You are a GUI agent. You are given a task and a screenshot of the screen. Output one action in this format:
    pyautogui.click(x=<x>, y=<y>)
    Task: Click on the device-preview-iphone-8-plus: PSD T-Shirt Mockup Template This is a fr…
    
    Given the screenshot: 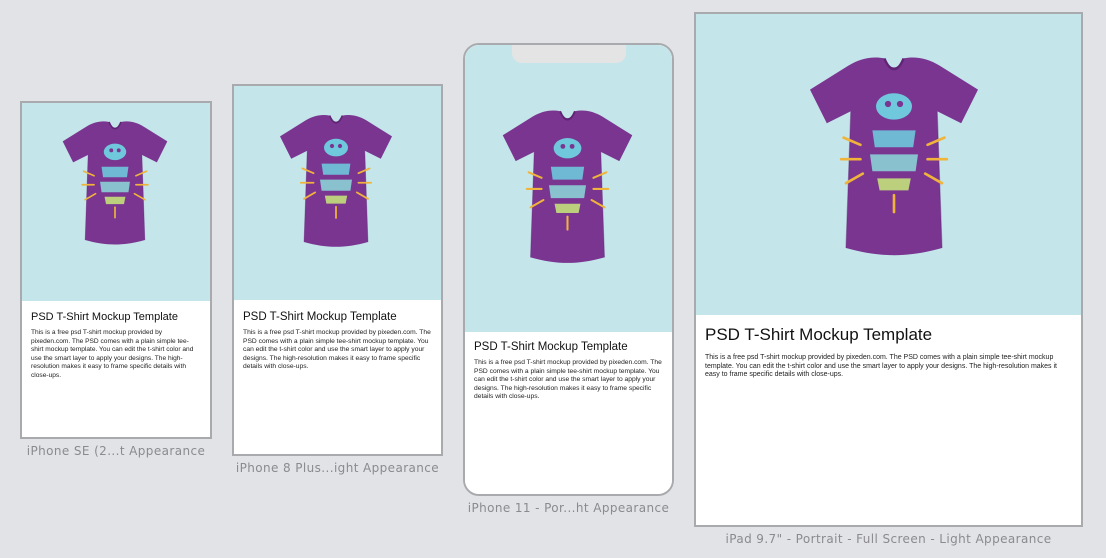 What is the action you would take?
    pyautogui.click(x=337, y=270)
    